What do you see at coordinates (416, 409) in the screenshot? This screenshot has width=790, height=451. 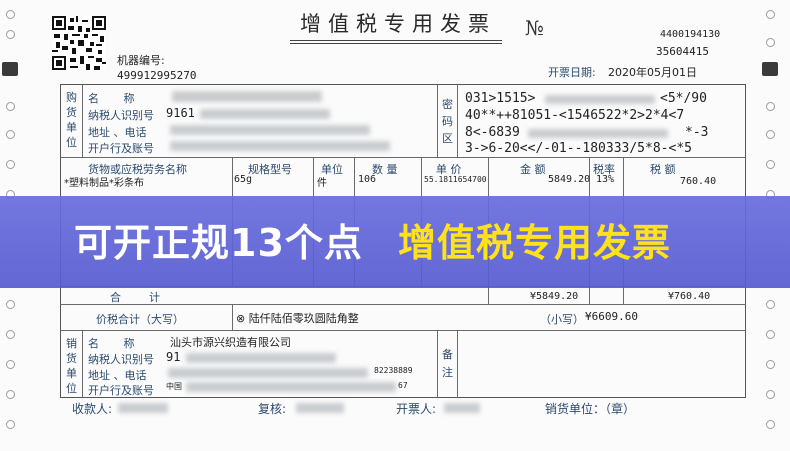 I see `drawer-label: 开票人:` at bounding box center [416, 409].